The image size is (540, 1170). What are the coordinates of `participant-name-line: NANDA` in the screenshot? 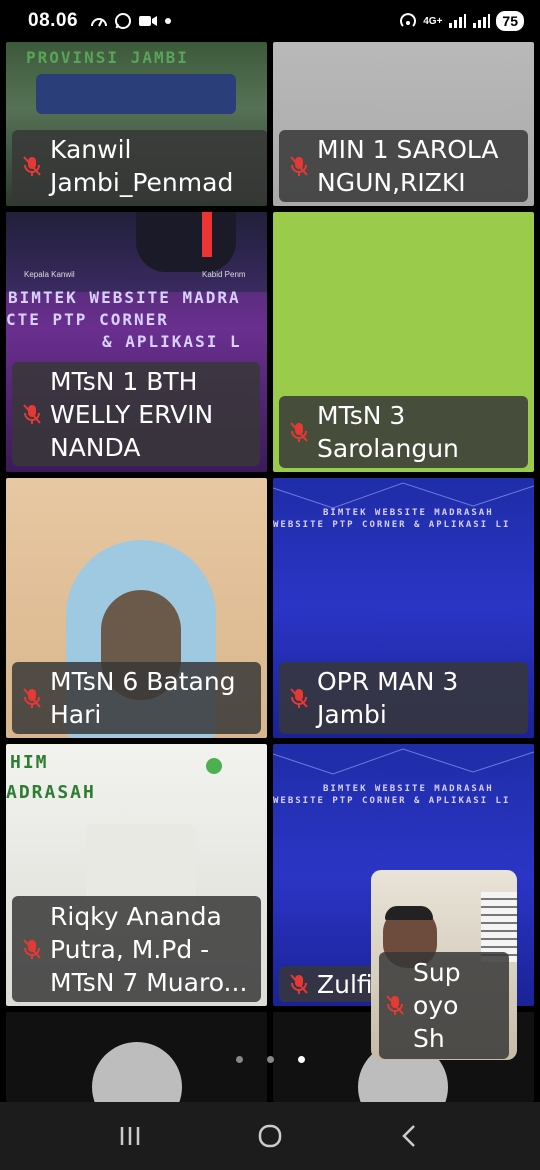 It's located at (95, 447).